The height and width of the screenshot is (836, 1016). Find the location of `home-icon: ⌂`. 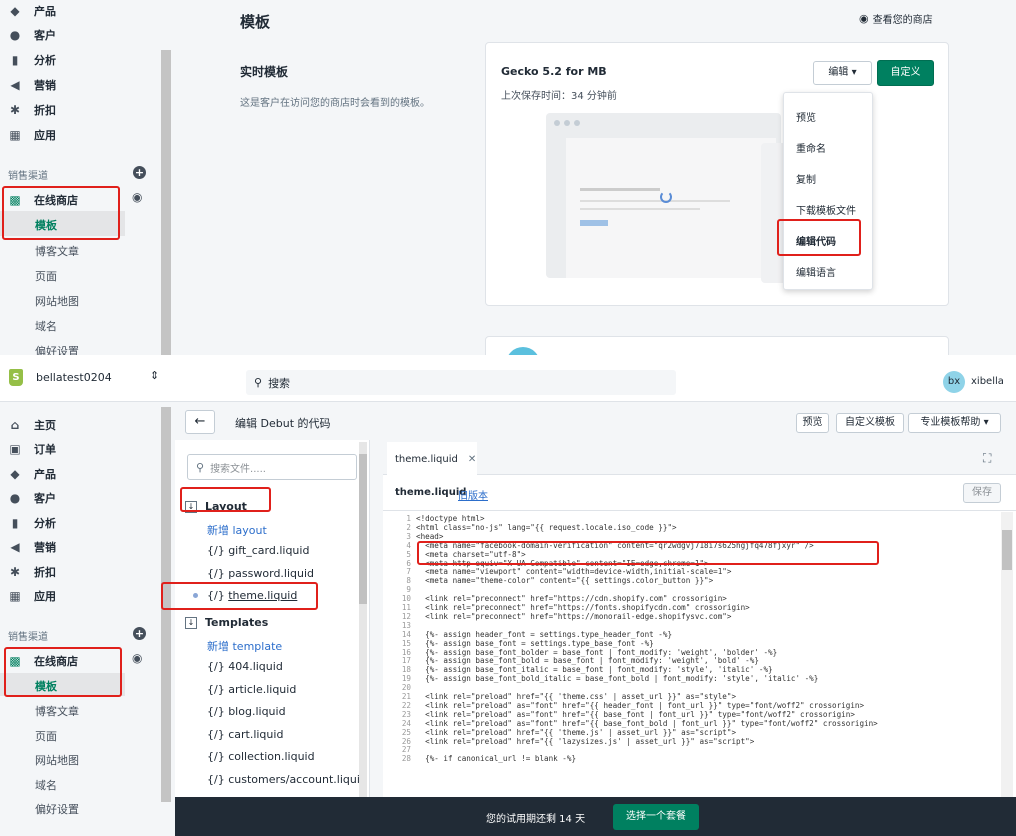

home-icon: ⌂ is located at coordinates (15, 425).